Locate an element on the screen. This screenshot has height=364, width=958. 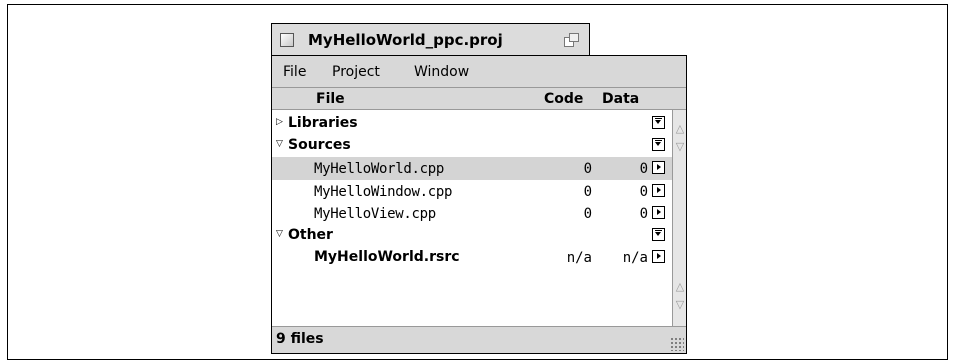
group-name: Other is located at coordinates (310, 235).